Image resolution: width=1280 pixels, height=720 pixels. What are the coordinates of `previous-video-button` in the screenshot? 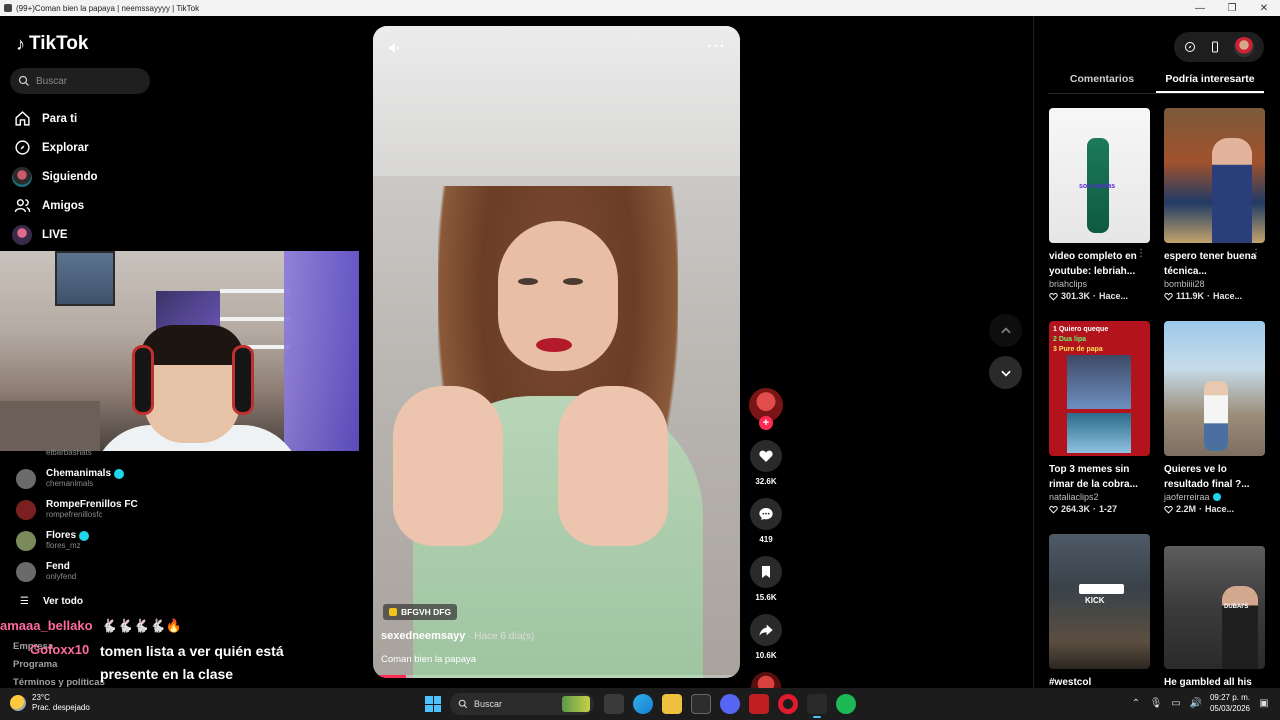 It's located at (1005, 330).